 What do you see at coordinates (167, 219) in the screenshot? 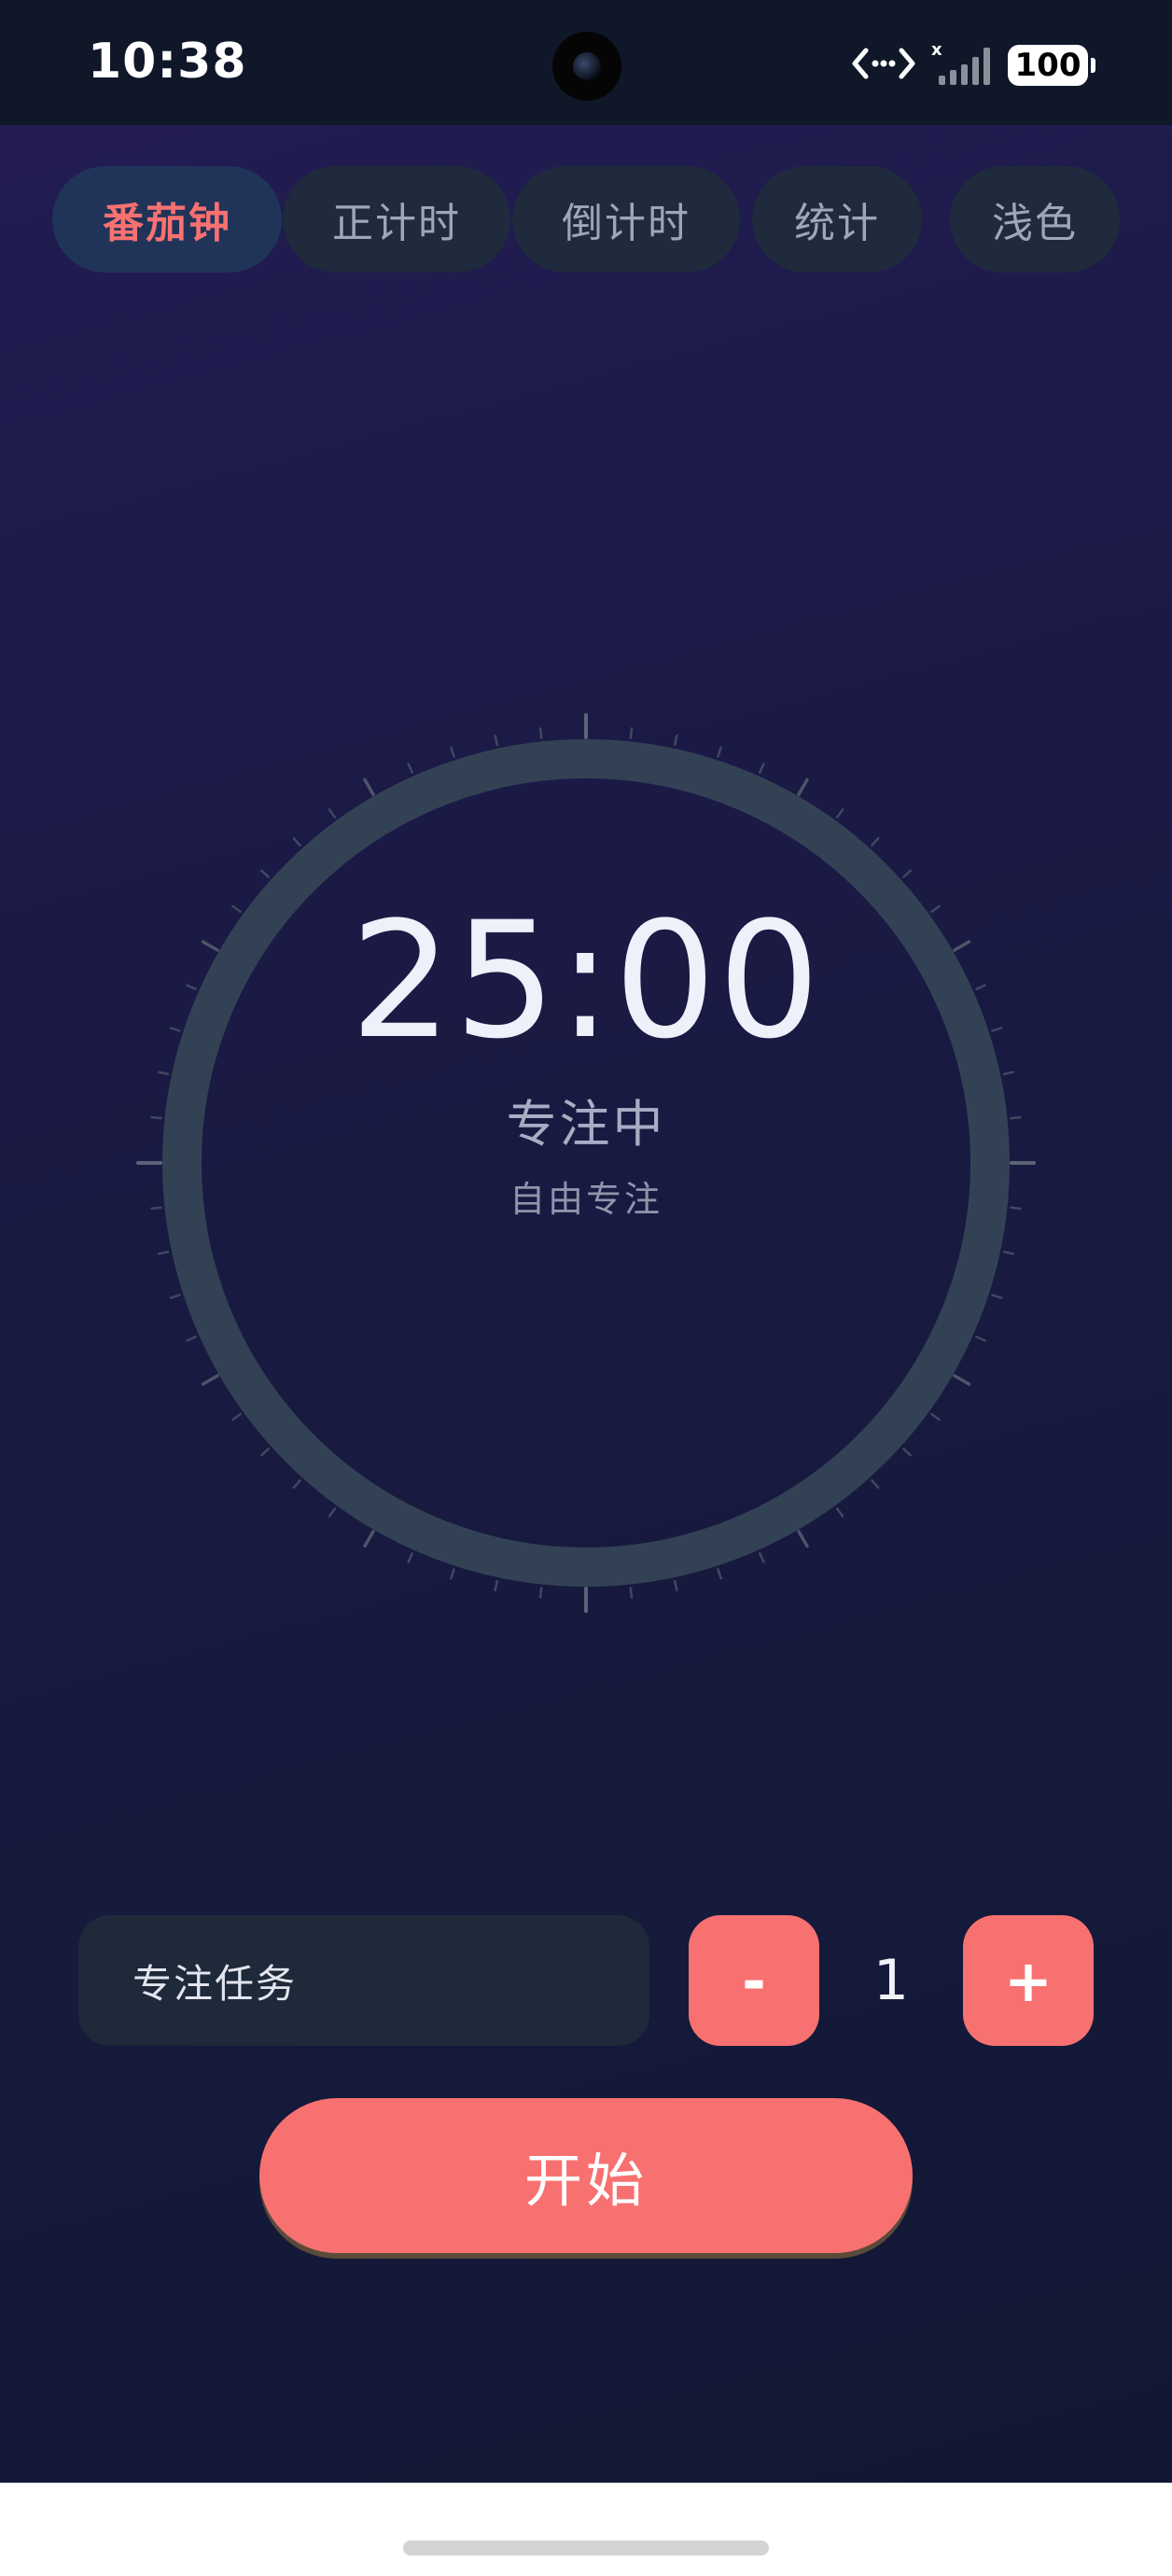
I see `tab-pomodoro: 番茄钟` at bounding box center [167, 219].